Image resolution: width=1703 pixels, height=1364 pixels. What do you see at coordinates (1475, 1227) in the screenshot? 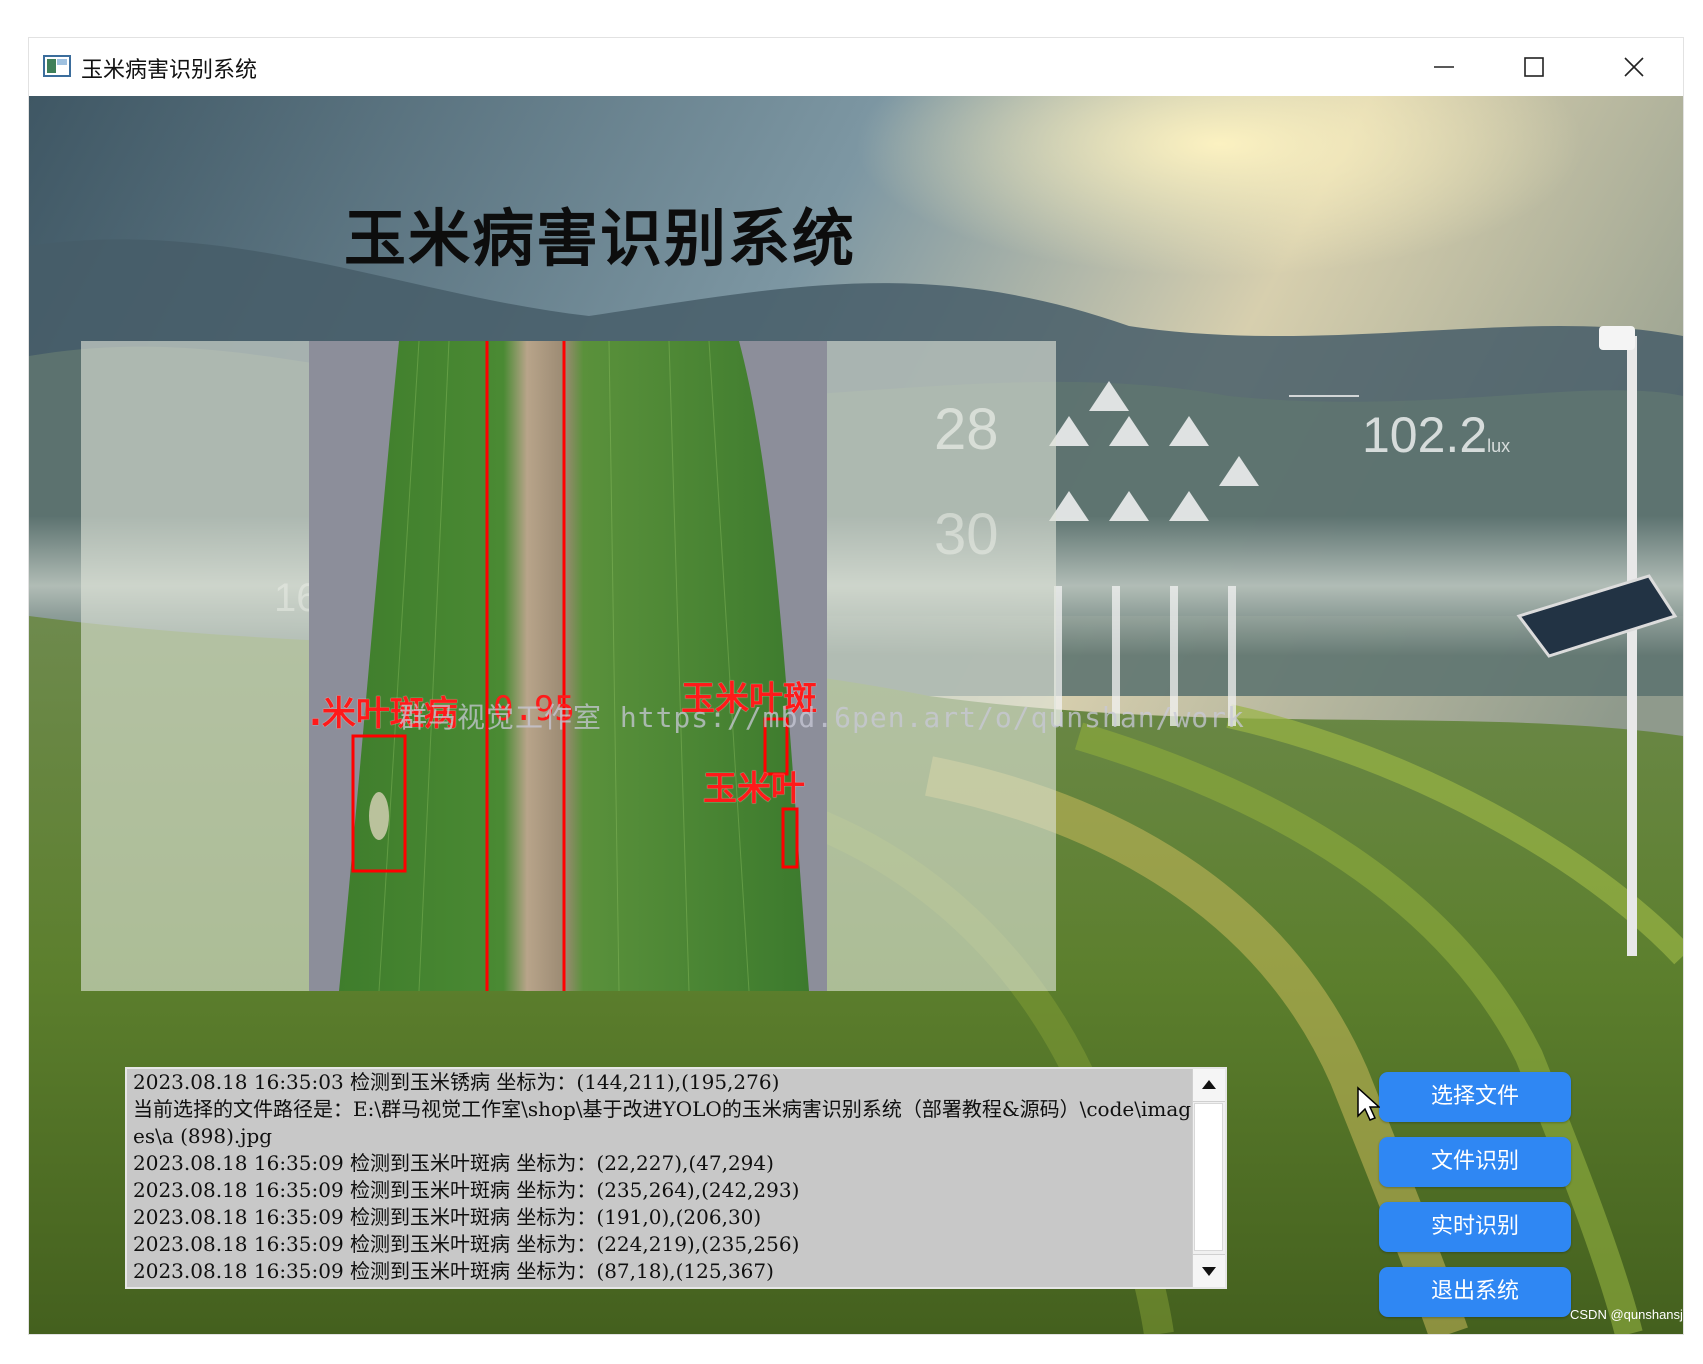
I see `realtime-detect-button: 实时识别` at bounding box center [1475, 1227].